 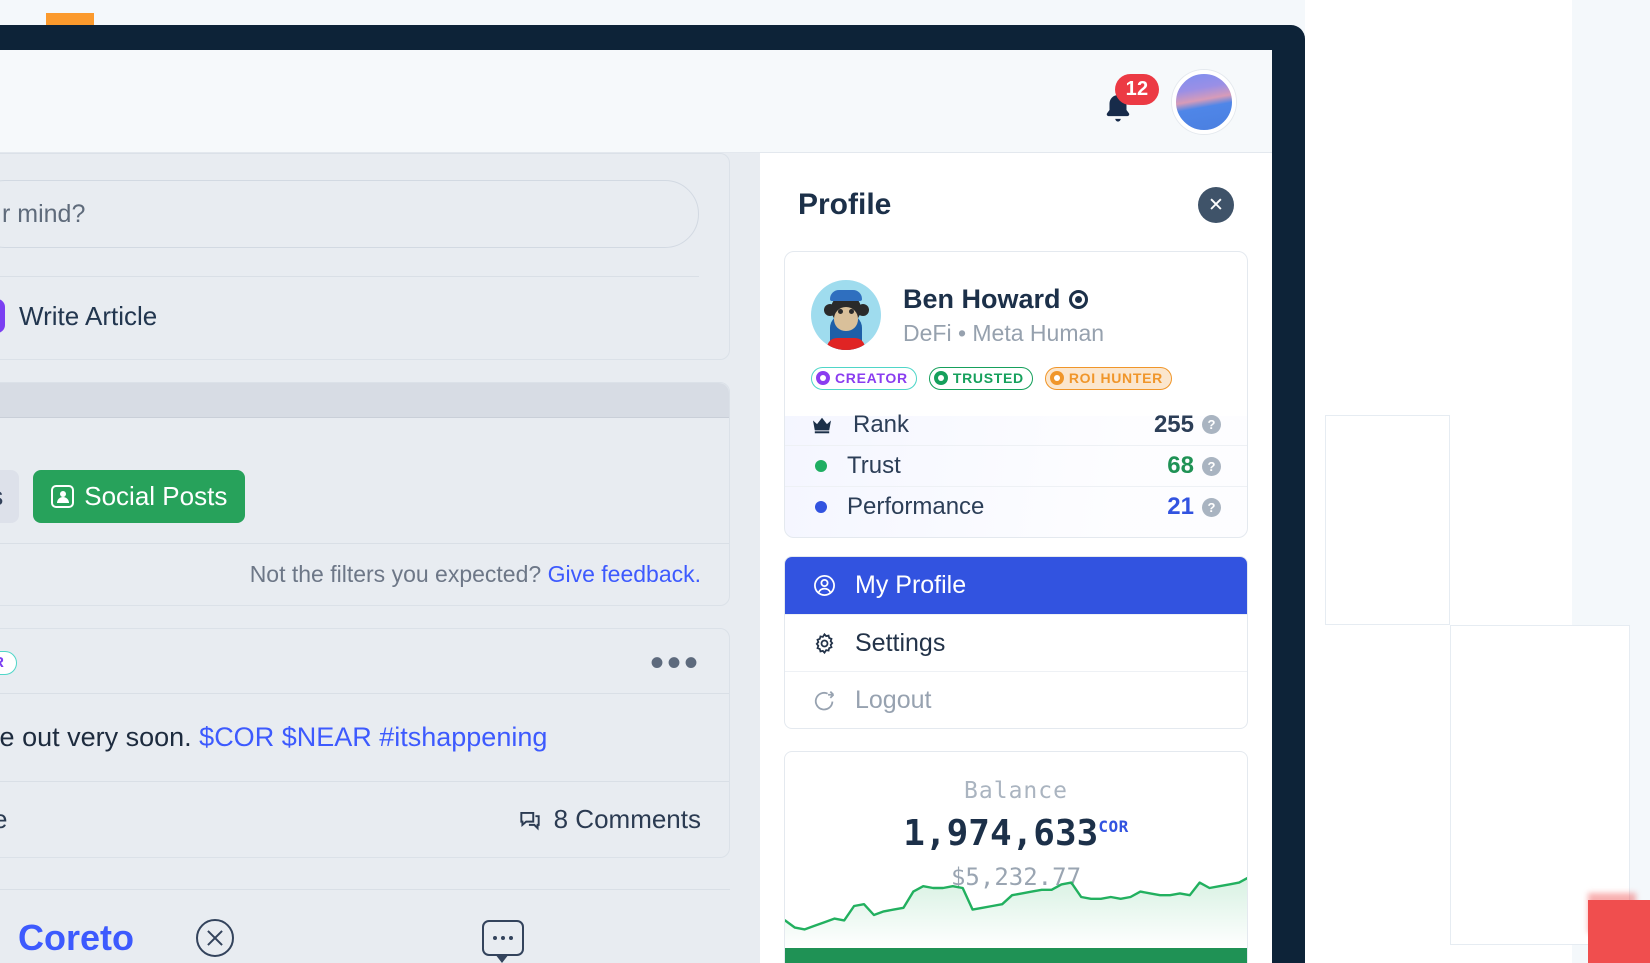 I want to click on page-title: Profile, so click(x=845, y=204).